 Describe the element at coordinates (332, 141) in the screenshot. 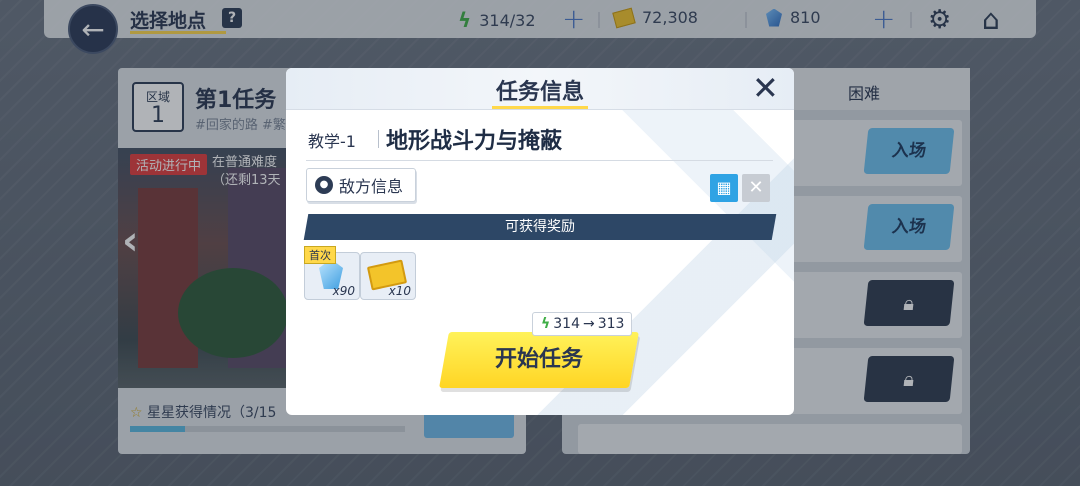

I see `stage-code: 教学-1` at that location.